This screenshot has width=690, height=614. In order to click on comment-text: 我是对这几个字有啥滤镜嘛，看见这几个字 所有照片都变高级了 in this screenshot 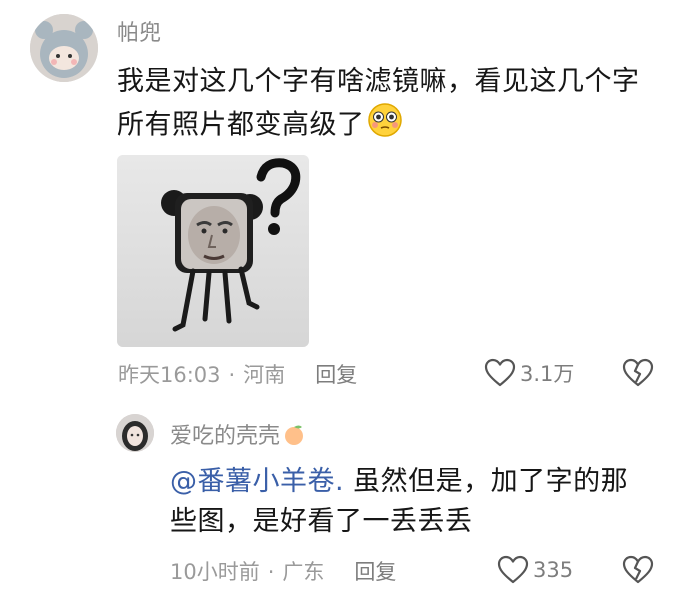, I will do `click(397, 106)`.